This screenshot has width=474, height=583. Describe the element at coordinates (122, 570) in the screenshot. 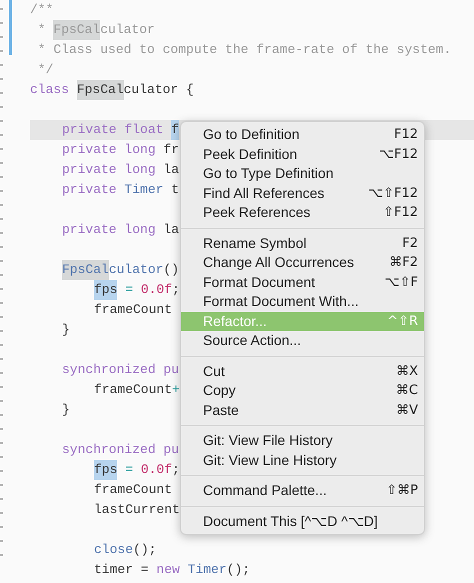

I see `code-token: timer =` at that location.